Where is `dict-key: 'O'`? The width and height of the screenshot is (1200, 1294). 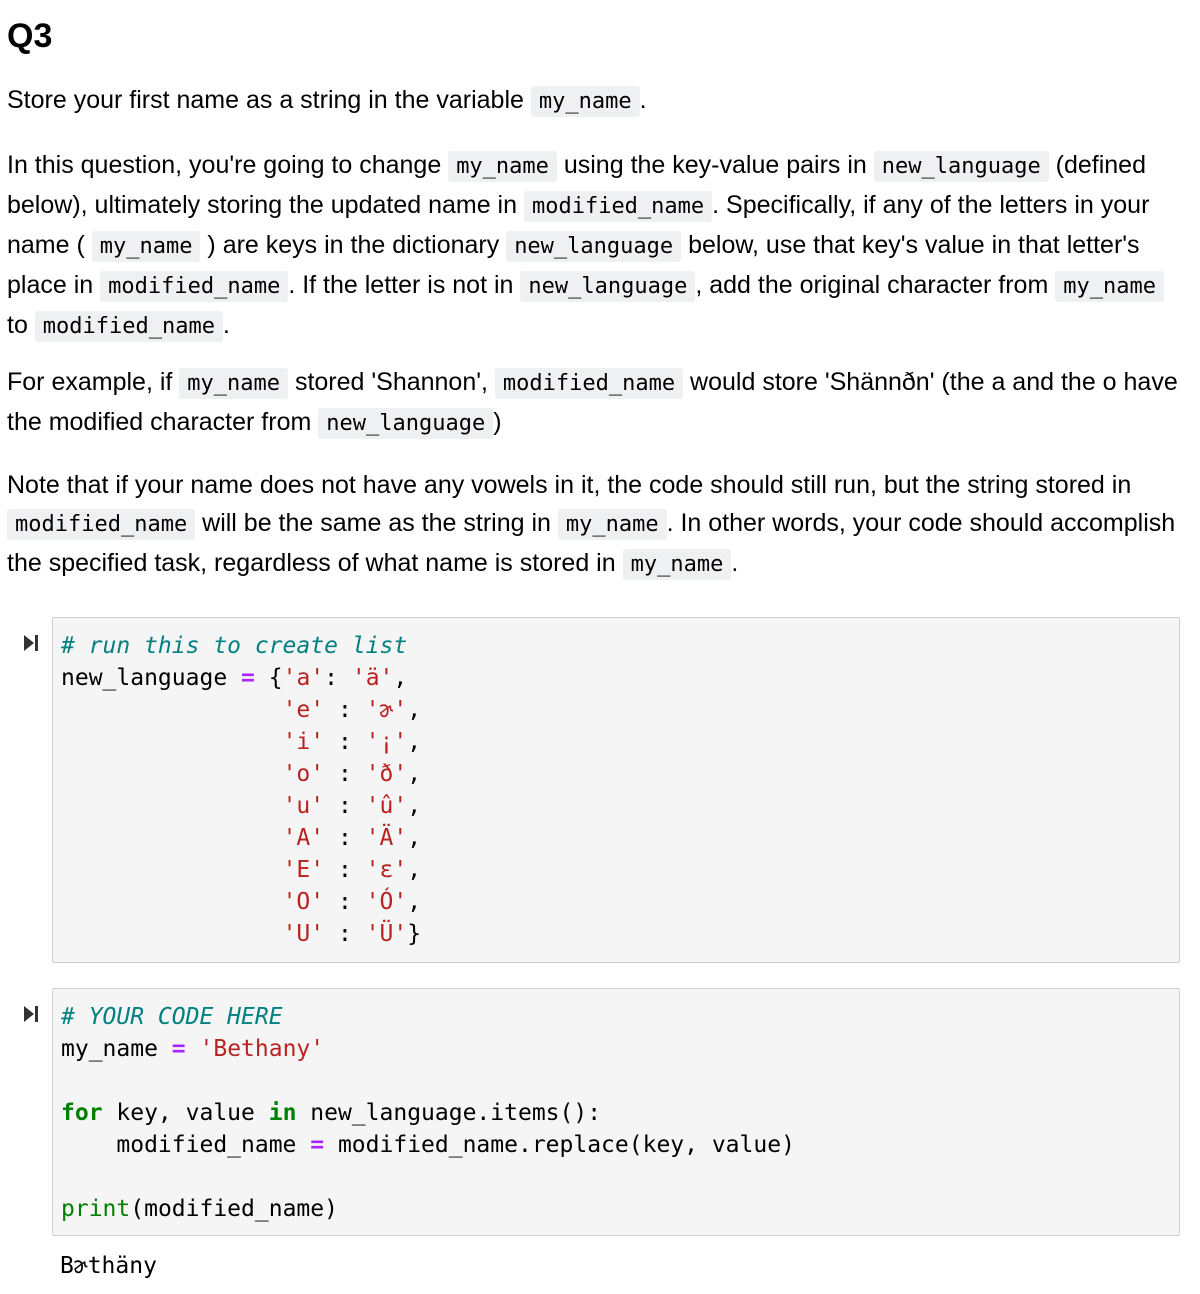 dict-key: 'O' is located at coordinates (303, 902).